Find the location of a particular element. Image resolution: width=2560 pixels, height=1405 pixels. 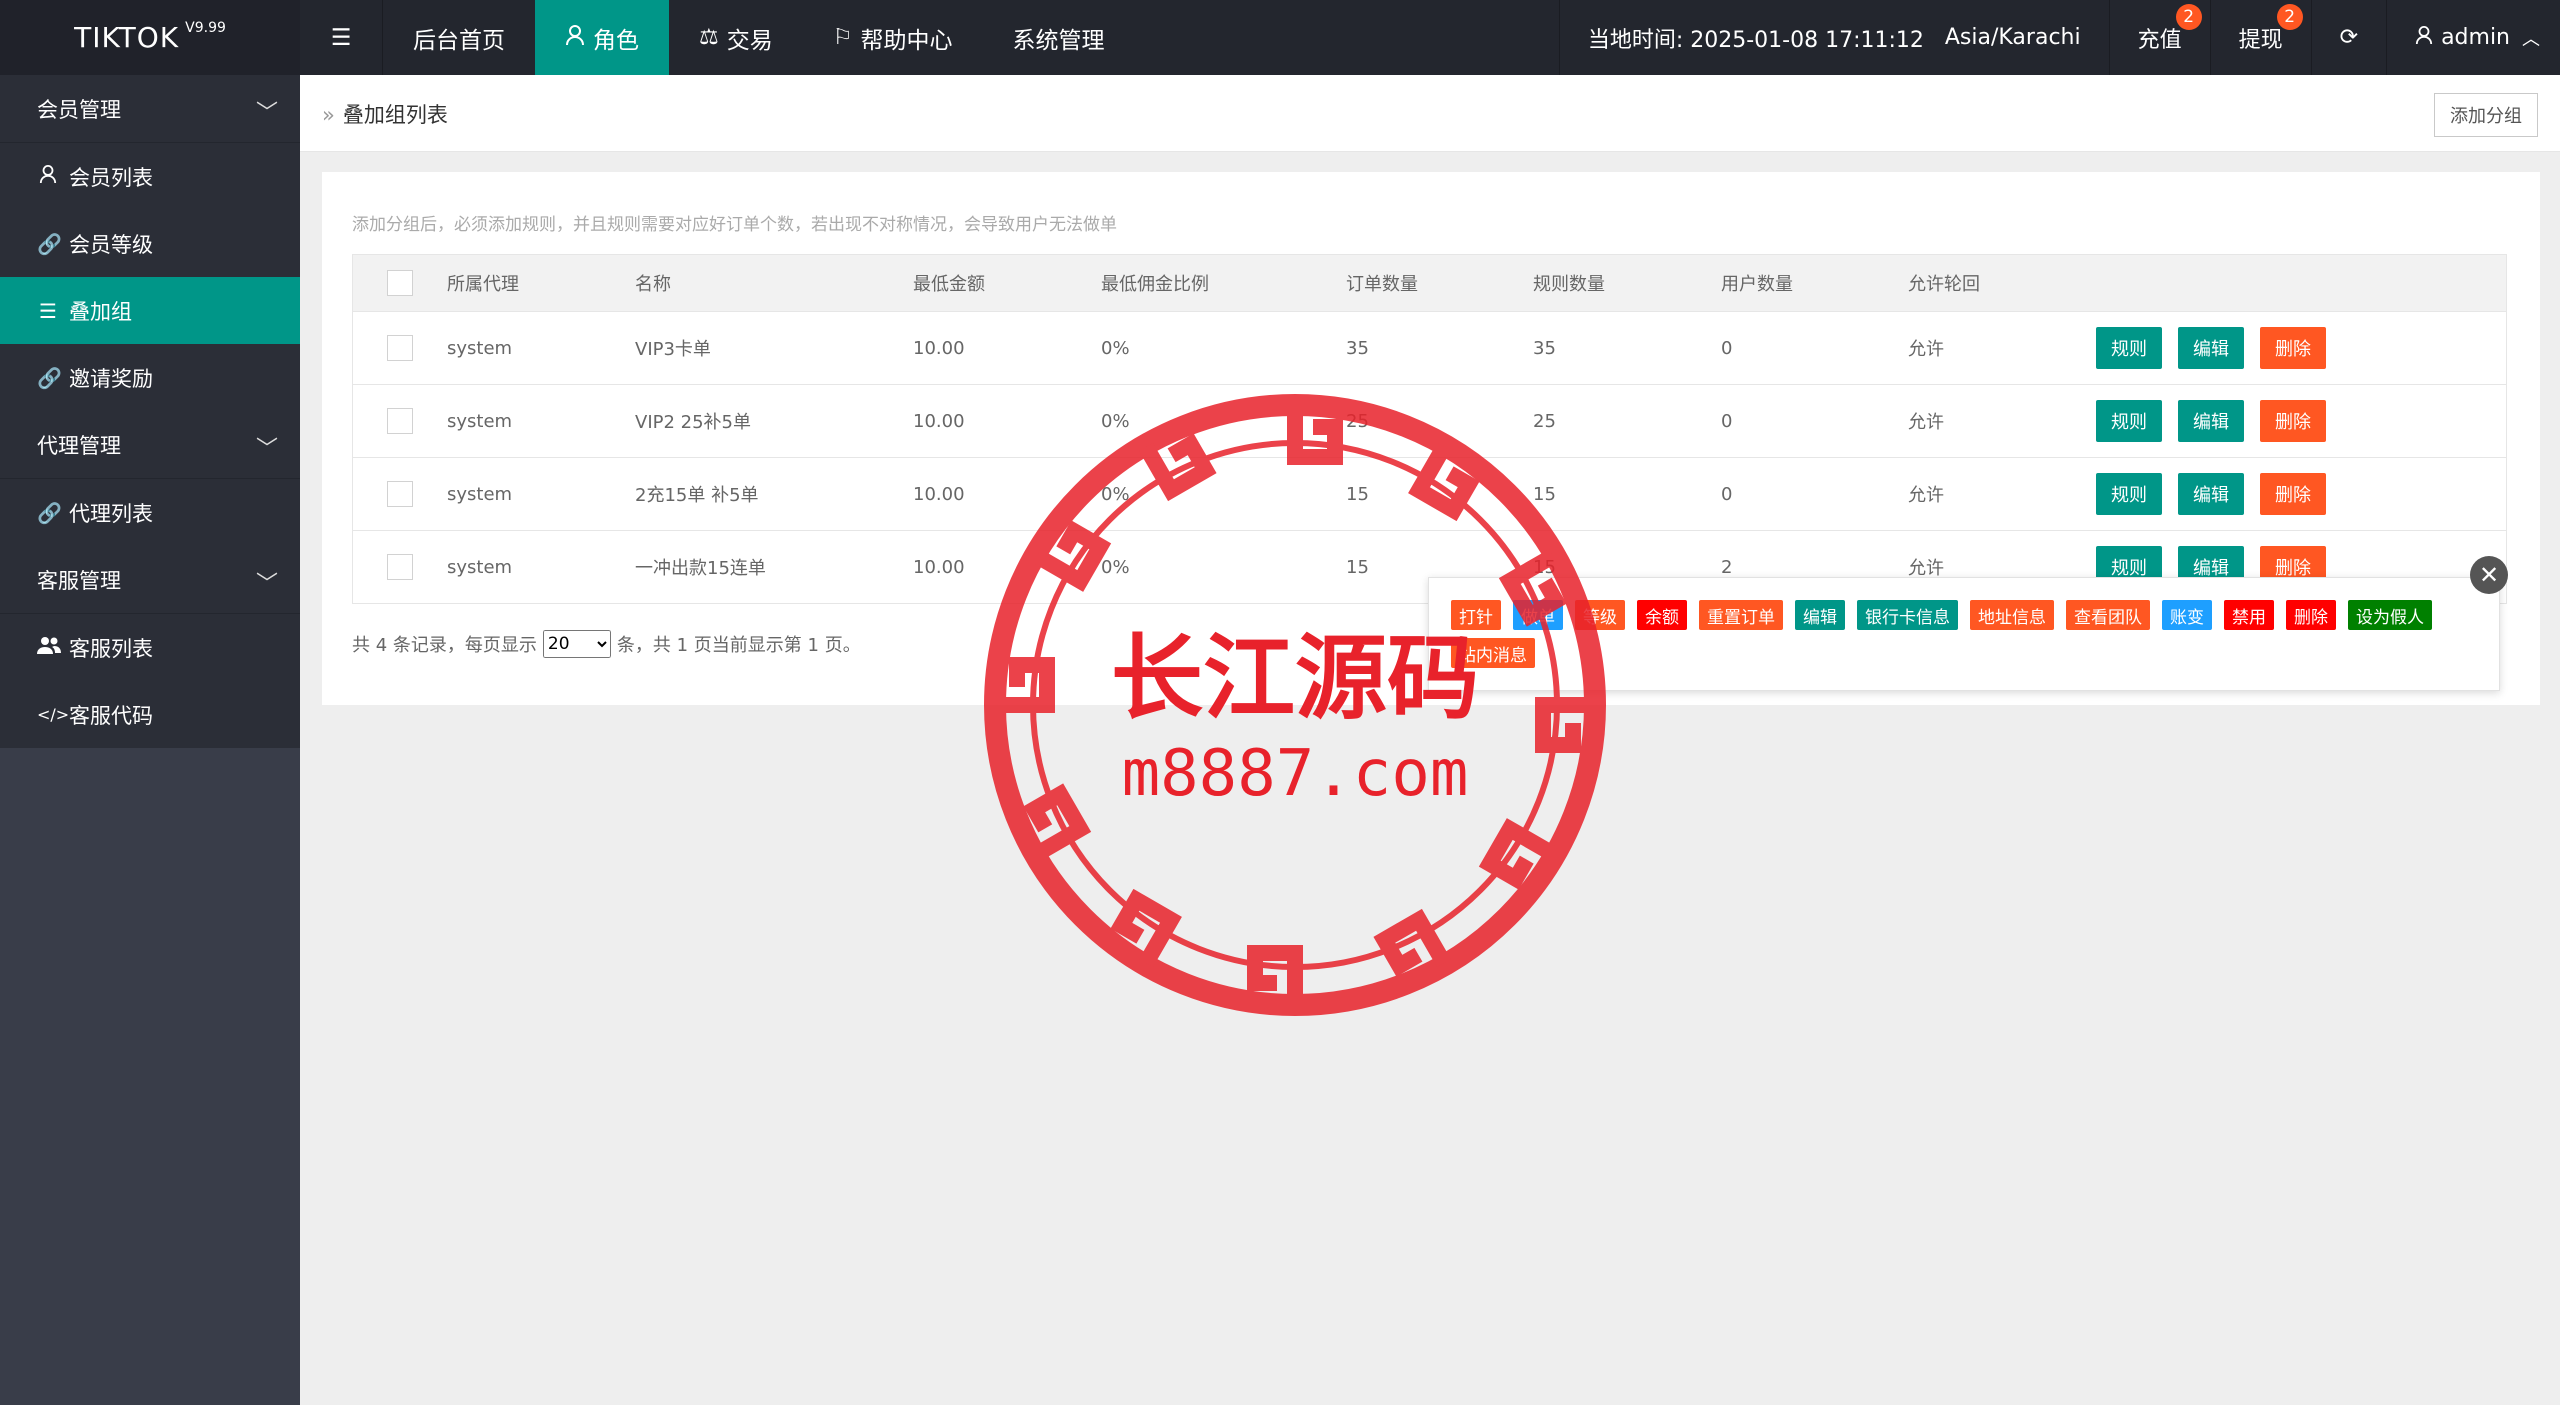

header-rules: 规则数量 is located at coordinates (1569, 284).